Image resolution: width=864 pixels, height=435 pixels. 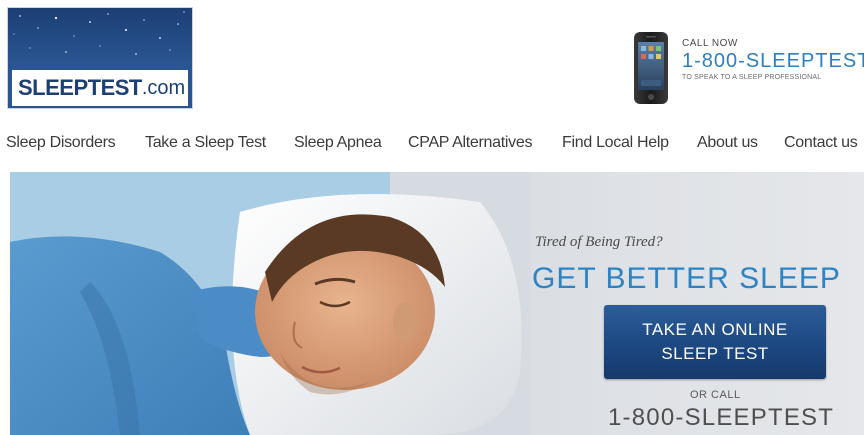 What do you see at coordinates (651, 68) in the screenshot?
I see `smartphone-icon` at bounding box center [651, 68].